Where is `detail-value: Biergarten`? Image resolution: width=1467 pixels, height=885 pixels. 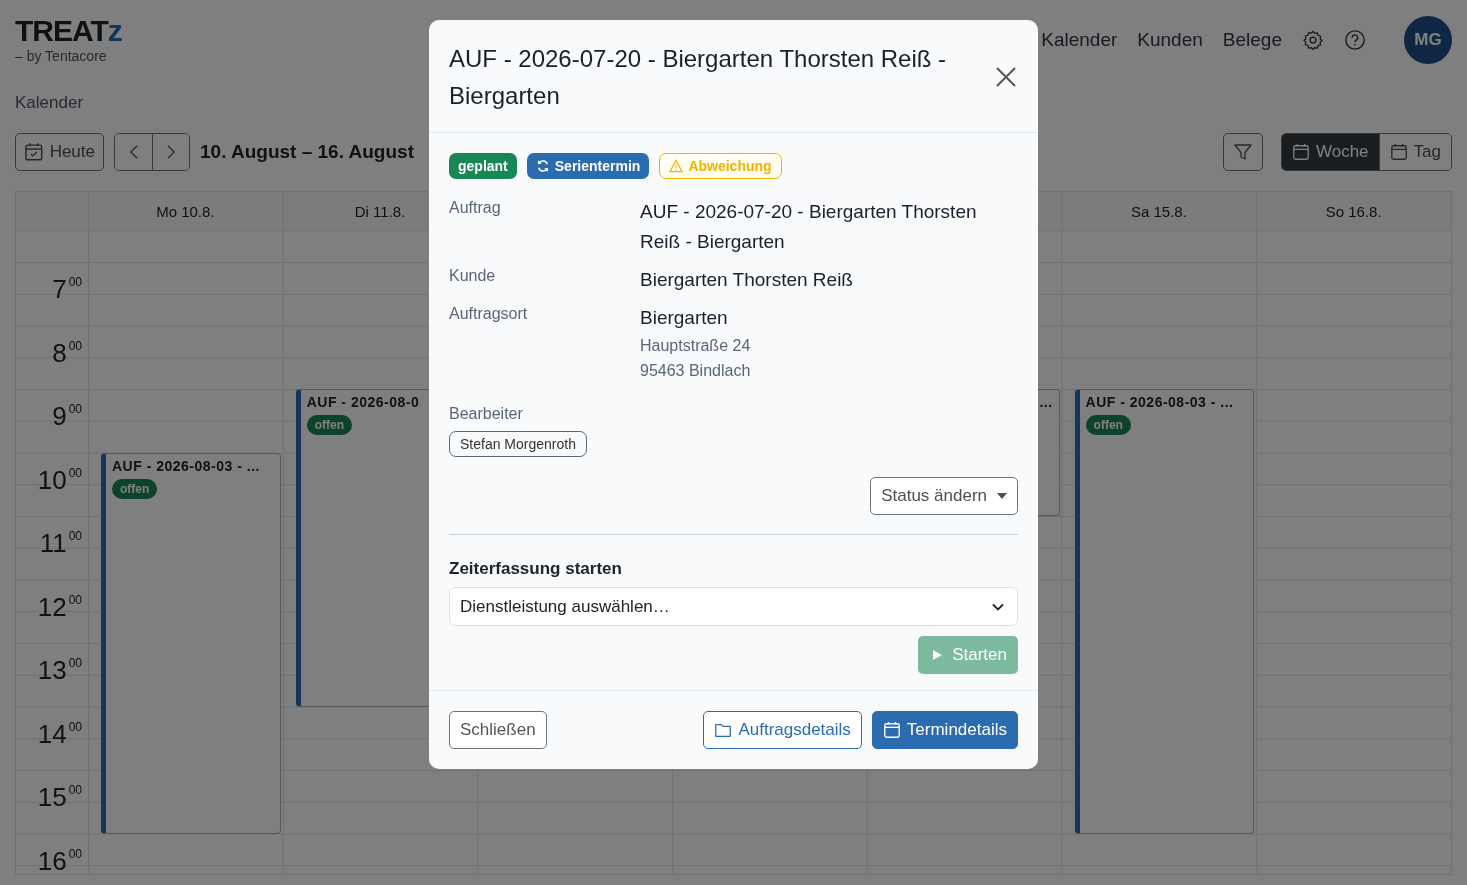 detail-value: Biergarten is located at coordinates (684, 318).